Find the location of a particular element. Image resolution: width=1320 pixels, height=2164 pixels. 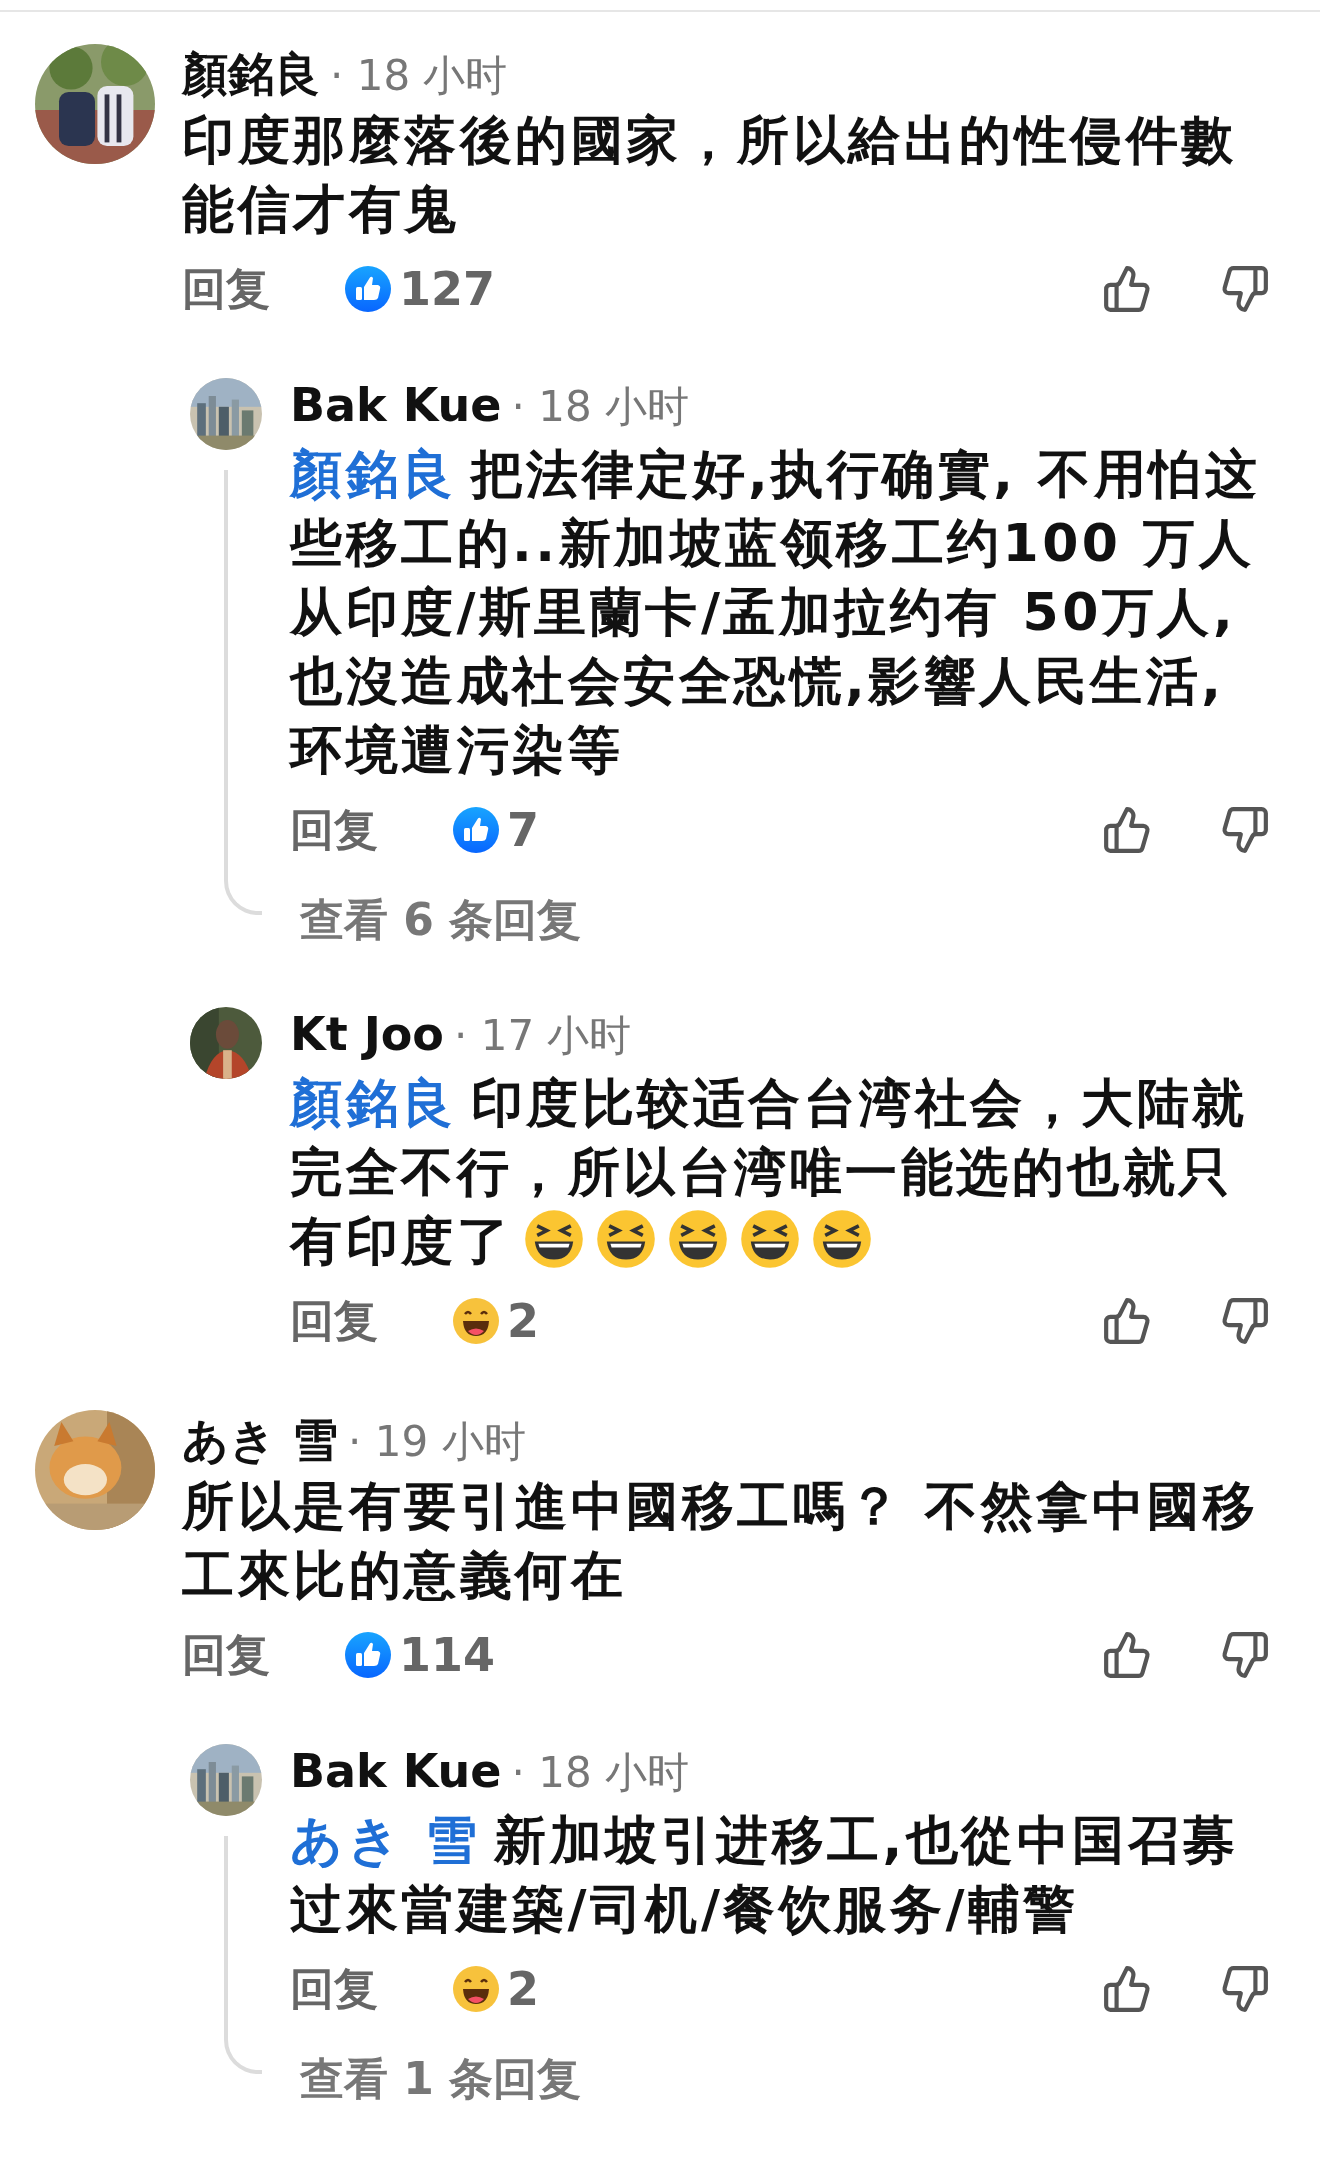

reaction-count: 127 is located at coordinates (447, 289).